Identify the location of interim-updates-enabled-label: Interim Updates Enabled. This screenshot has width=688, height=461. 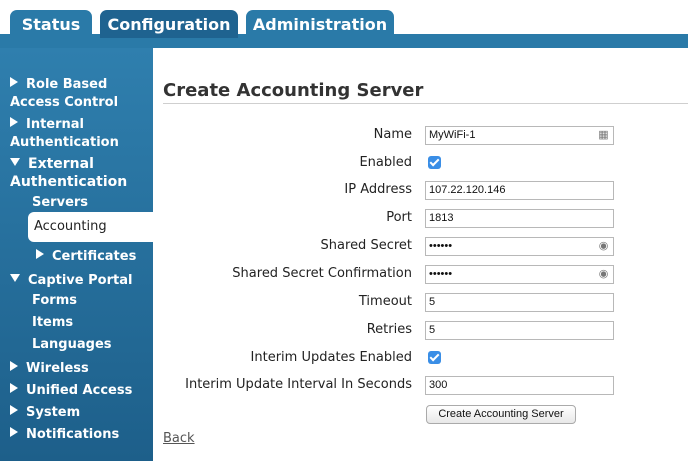
(331, 357).